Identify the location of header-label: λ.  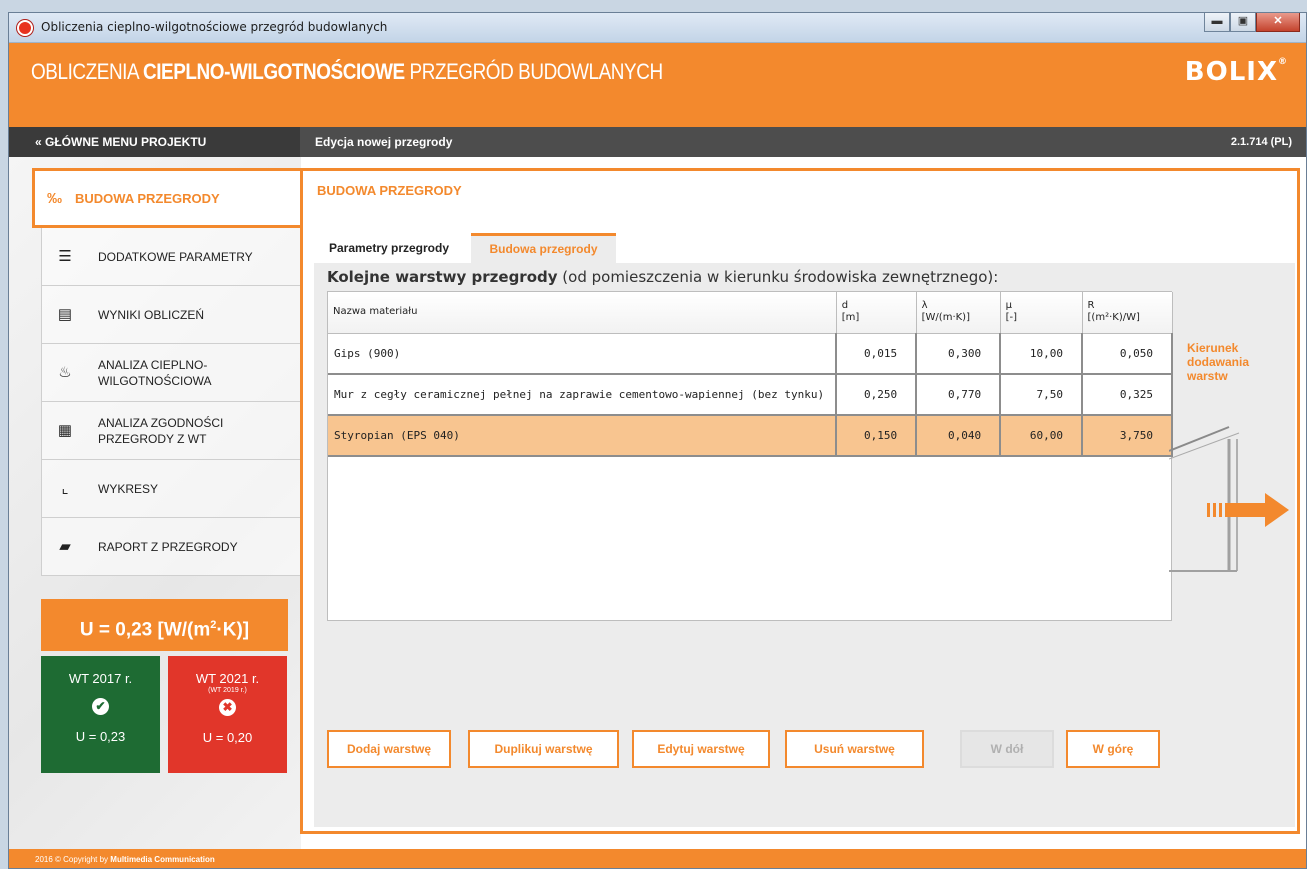
(924, 306).